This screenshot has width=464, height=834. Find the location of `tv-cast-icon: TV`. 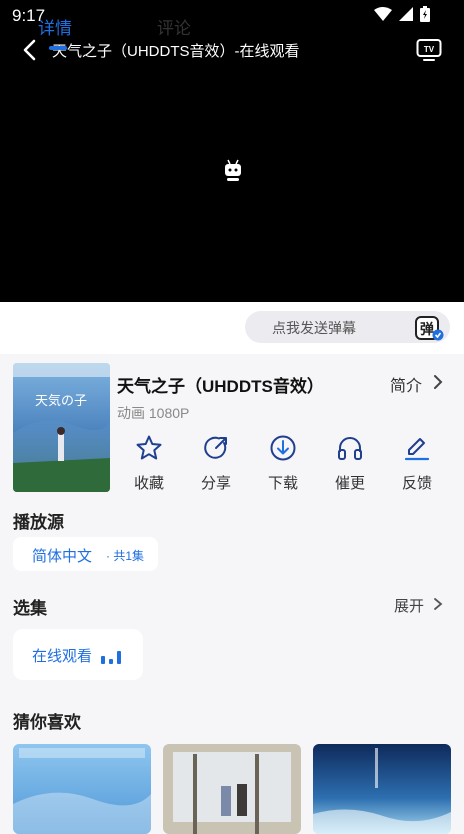

tv-cast-icon: TV is located at coordinates (429, 50).